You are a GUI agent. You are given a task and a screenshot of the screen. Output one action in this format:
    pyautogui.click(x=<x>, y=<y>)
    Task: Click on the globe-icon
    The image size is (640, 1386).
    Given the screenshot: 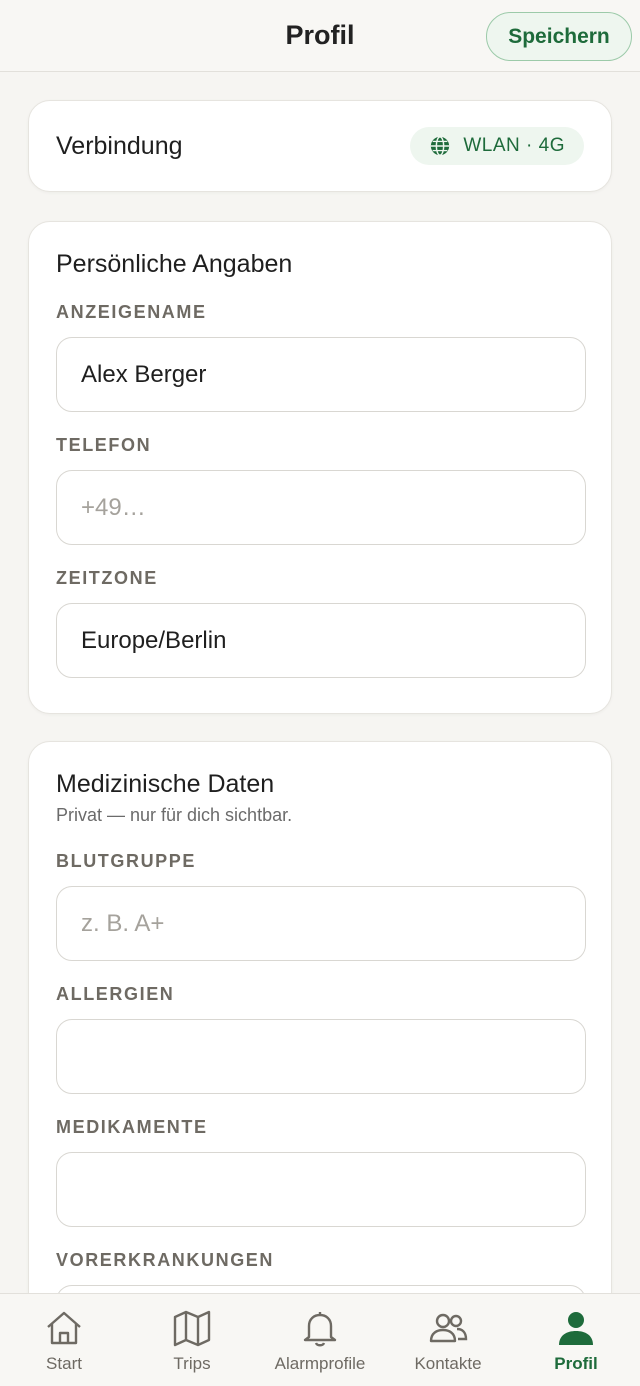 What is the action you would take?
    pyautogui.click(x=440, y=146)
    